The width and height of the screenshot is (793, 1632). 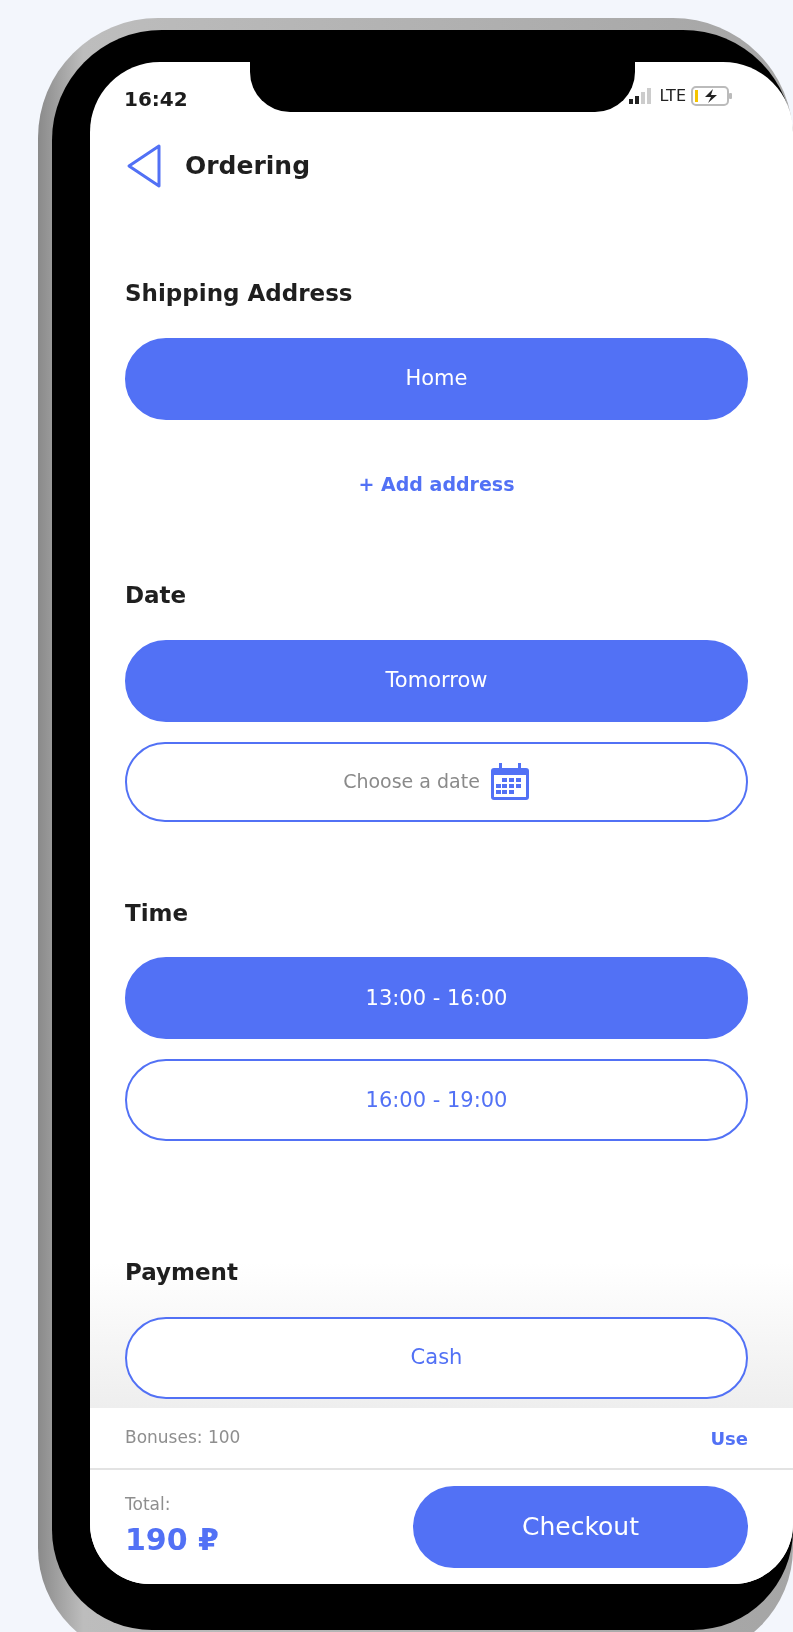 What do you see at coordinates (144, 166) in the screenshot?
I see `back-icon` at bounding box center [144, 166].